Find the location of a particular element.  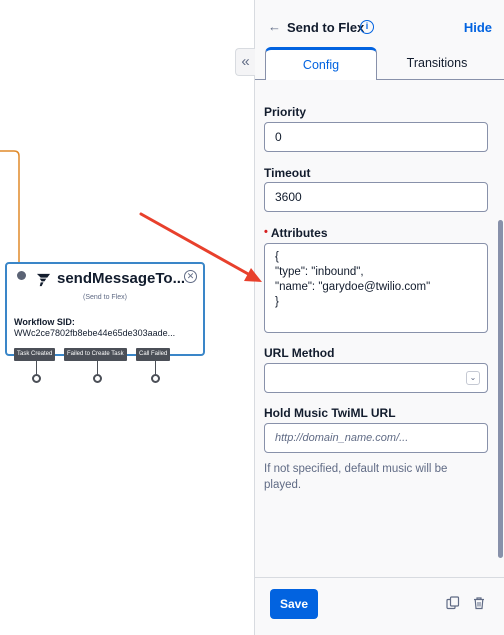

duplicate-icon is located at coordinates (453, 603).